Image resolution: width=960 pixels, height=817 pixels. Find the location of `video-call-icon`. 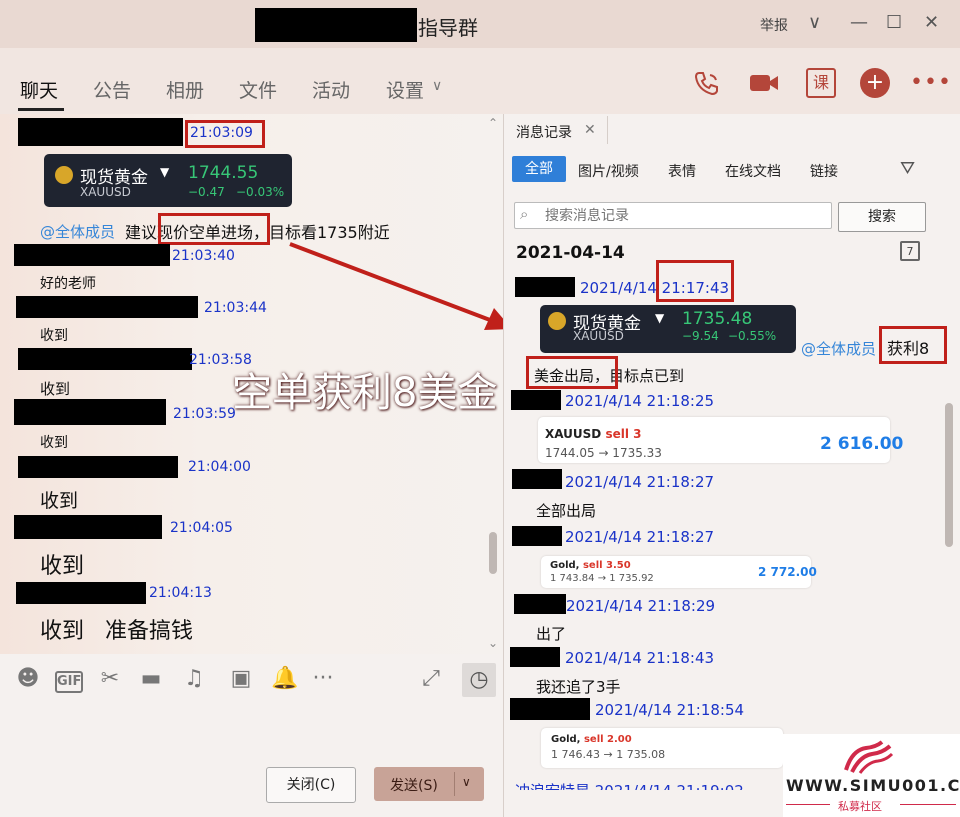

video-call-icon is located at coordinates (763, 83).